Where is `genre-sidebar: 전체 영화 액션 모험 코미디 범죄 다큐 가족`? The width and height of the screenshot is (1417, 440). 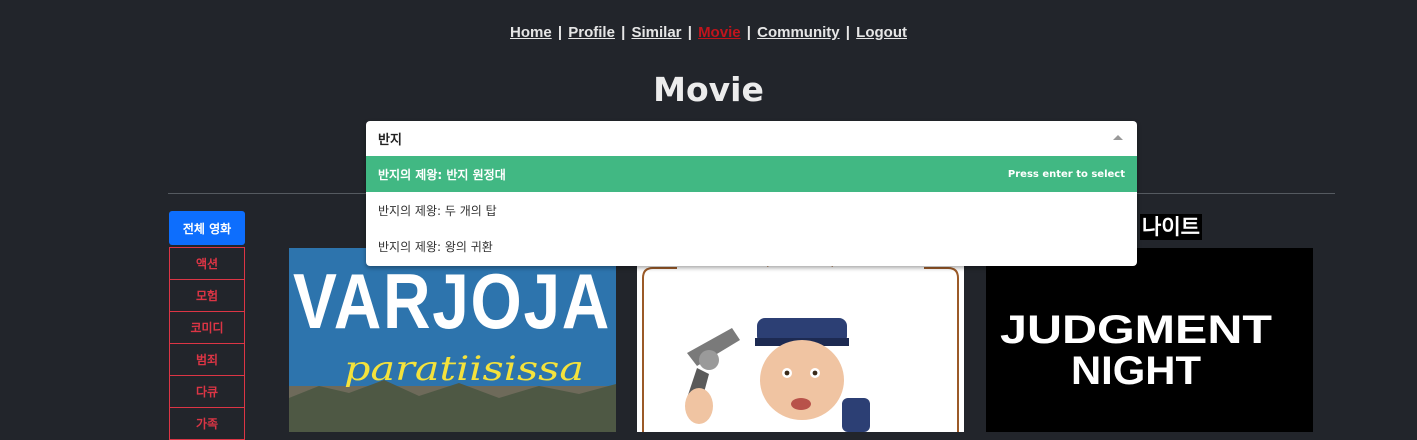 genre-sidebar: 전체 영화 액션 모험 코미디 범죄 다큐 가족 is located at coordinates (207, 325).